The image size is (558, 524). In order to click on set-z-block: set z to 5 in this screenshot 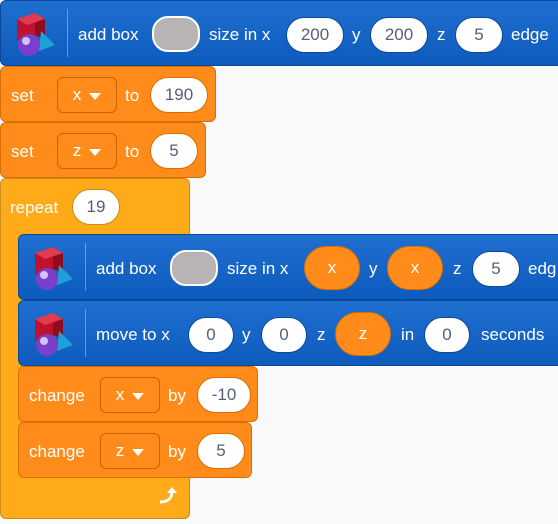, I will do `click(103, 150)`.